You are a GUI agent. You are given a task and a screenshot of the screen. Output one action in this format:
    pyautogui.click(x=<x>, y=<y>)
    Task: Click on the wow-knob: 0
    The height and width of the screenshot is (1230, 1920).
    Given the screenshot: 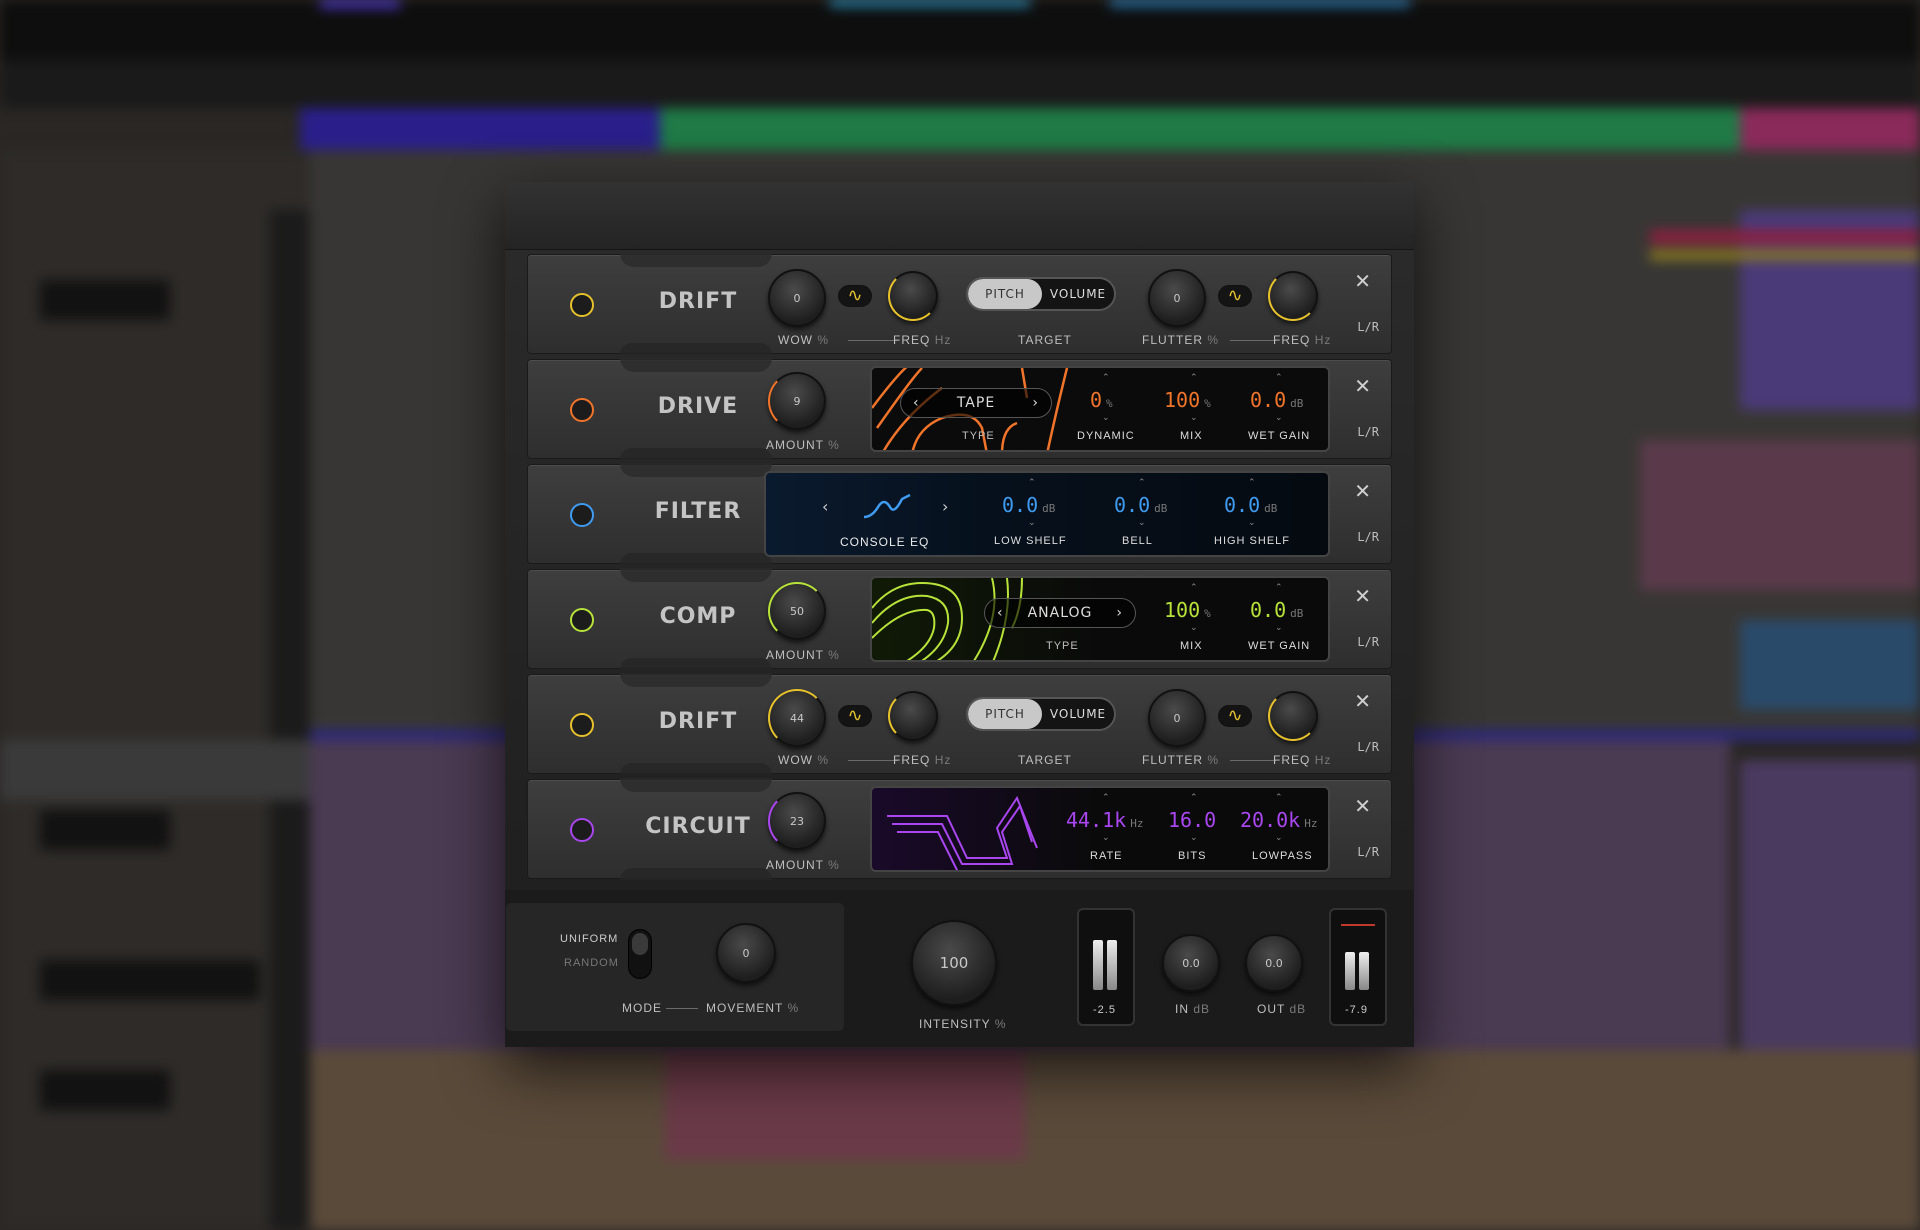 What is the action you would take?
    pyautogui.click(x=797, y=298)
    